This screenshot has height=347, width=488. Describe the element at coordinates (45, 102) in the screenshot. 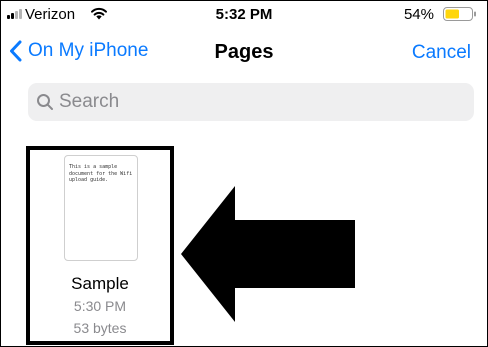

I see `search-icon` at that location.